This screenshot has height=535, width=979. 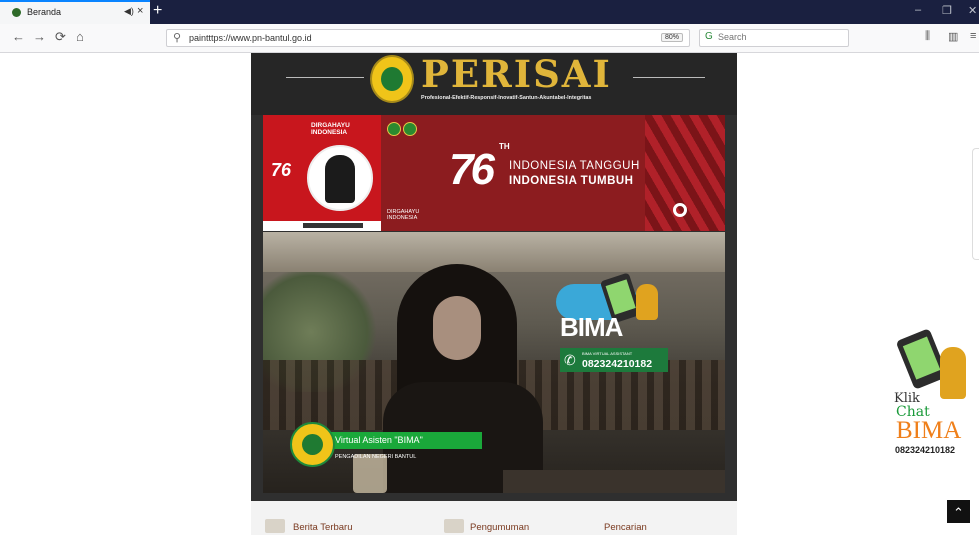 I want to click on va-title: Virtual Asisten "BIMA", so click(x=379, y=440).